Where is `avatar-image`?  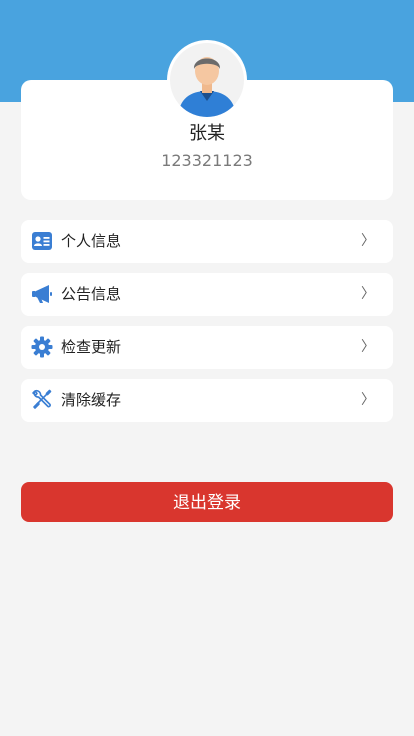
avatar-image is located at coordinates (207, 80).